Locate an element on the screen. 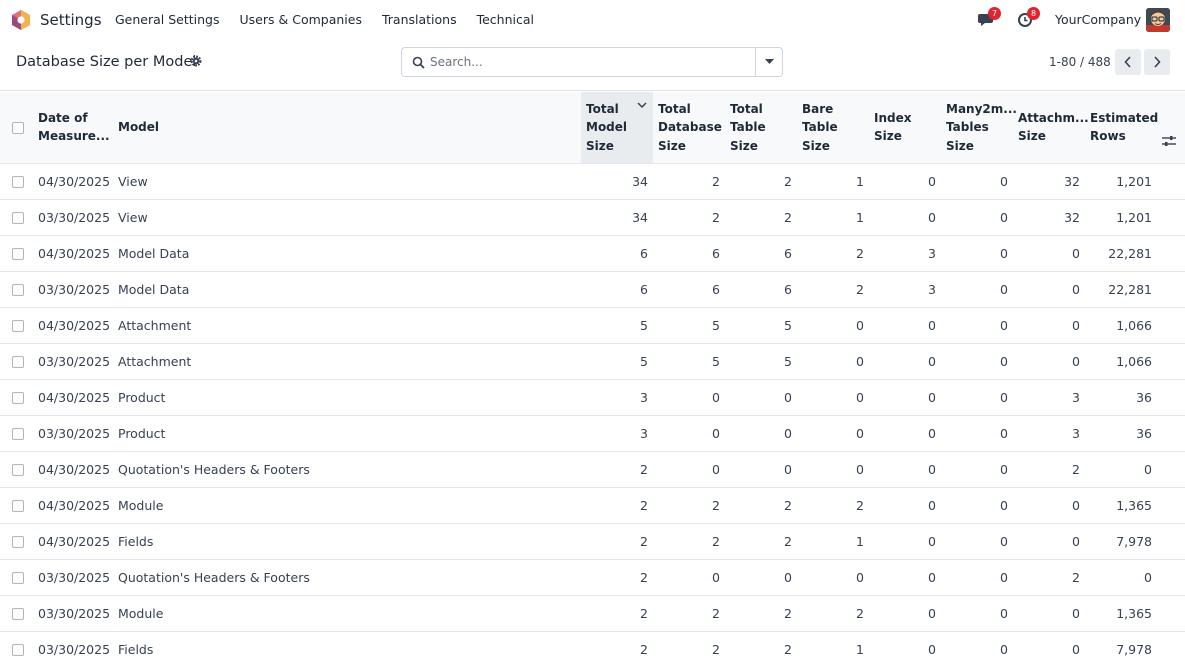 This screenshot has height=668, width=1185. table-row: 04/30/2025 Fields 2 2 2 1 0 0 0 7,978 is located at coordinates (592, 540).